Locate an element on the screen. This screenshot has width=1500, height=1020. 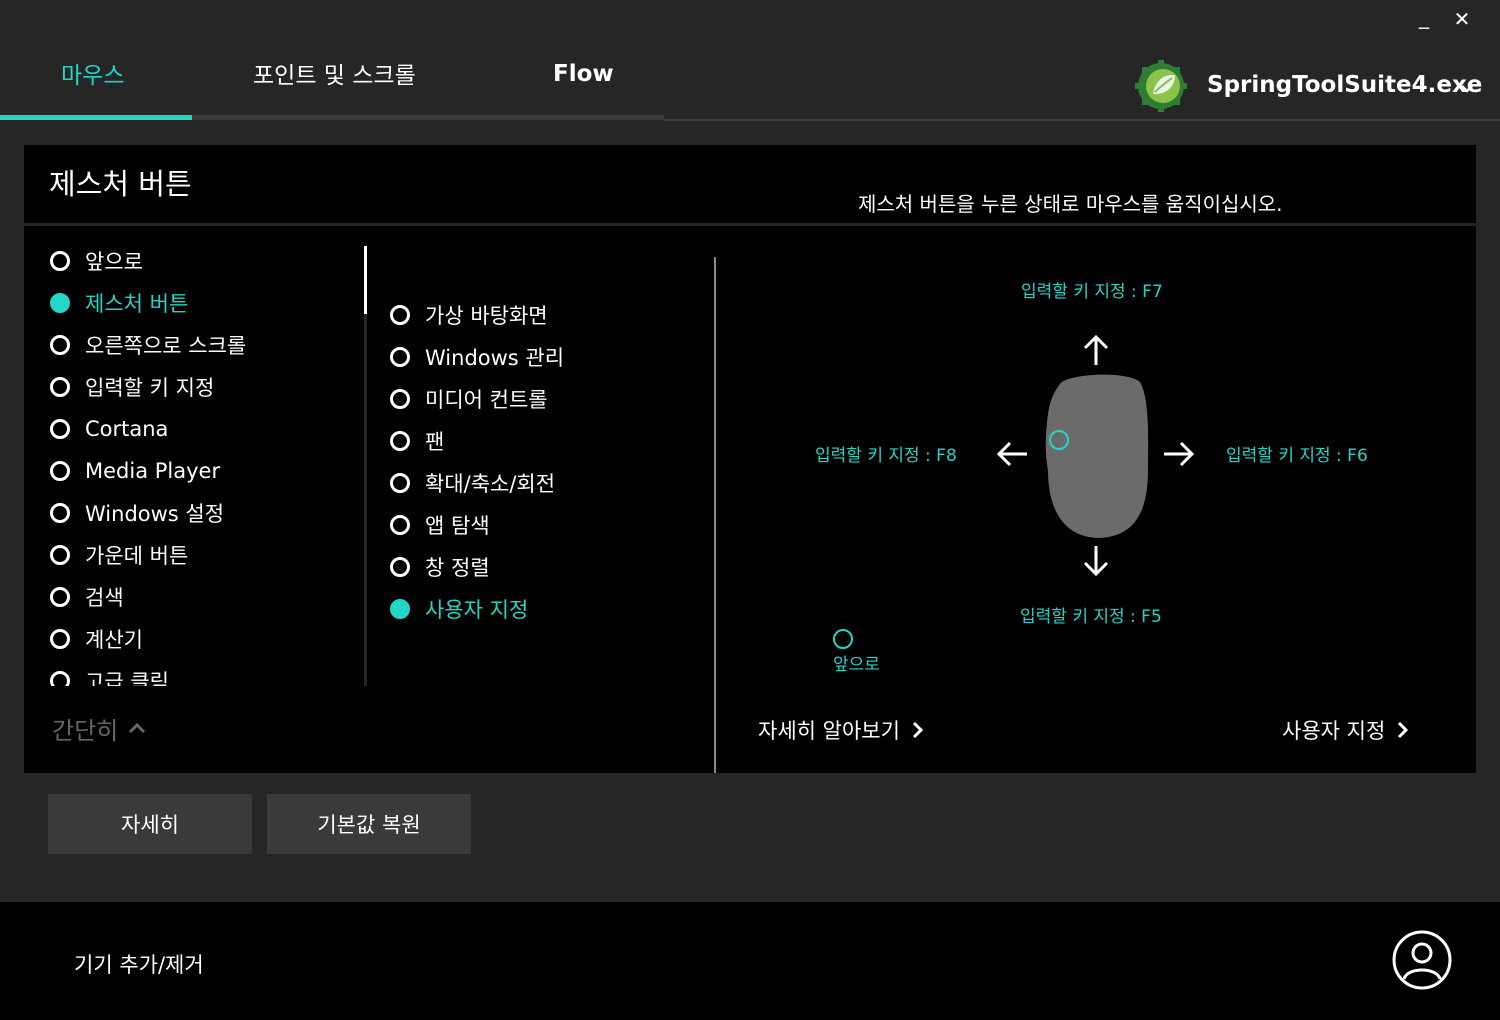
list-item: 확대/축소/회전 is located at coordinates (472, 483).